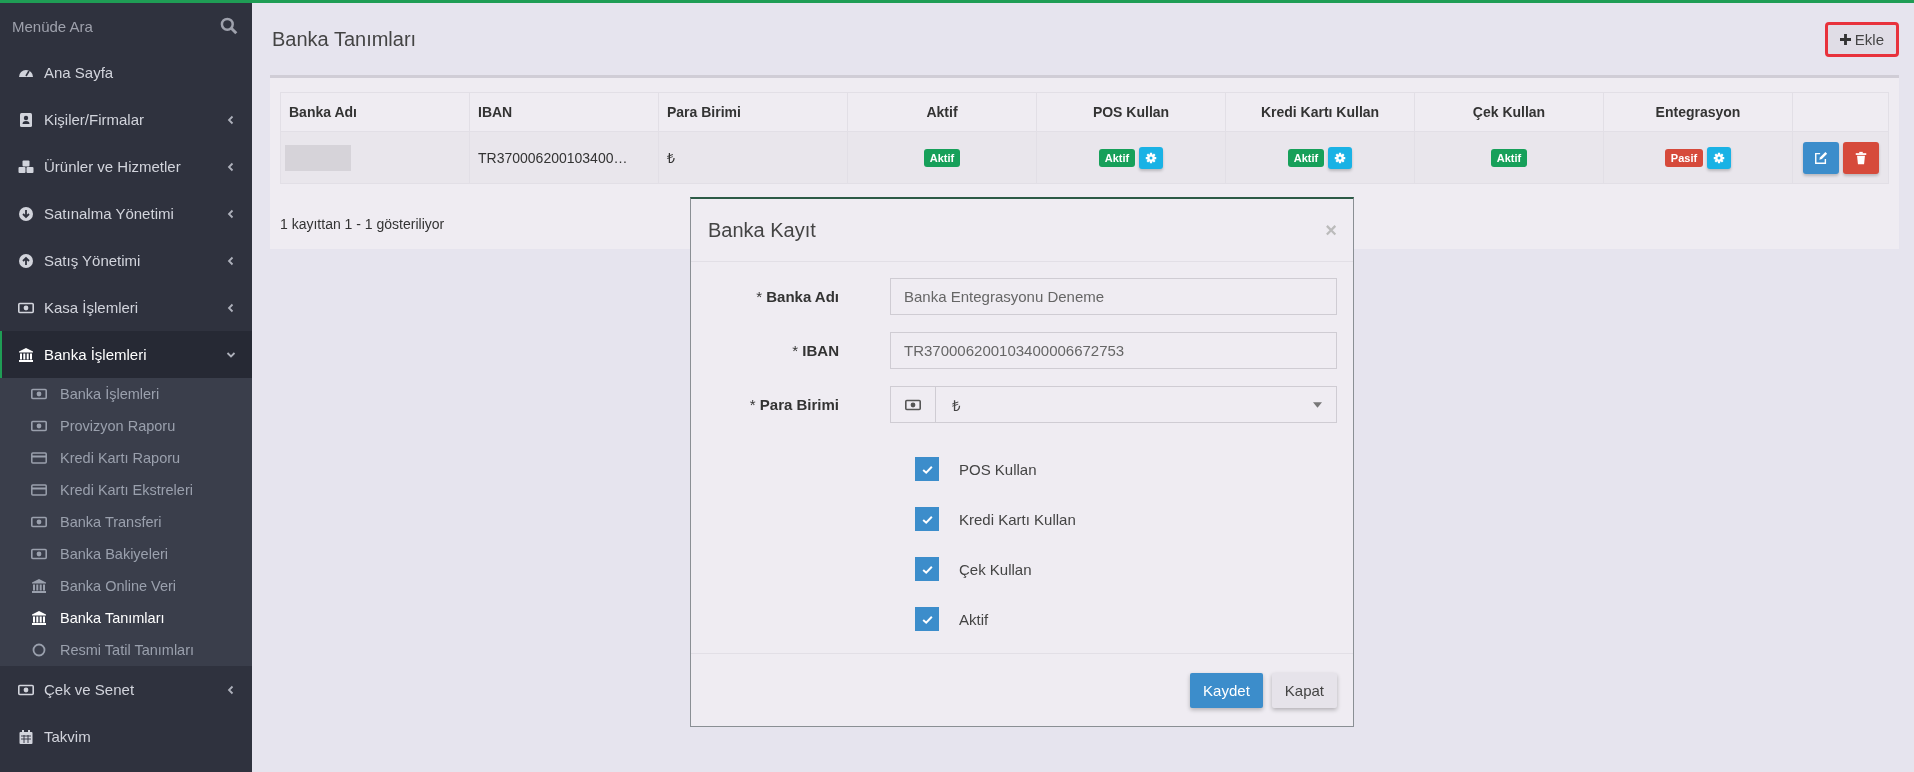 Image resolution: width=1914 pixels, height=772 pixels. What do you see at coordinates (762, 230) in the screenshot?
I see `dialog-title: Banka Kayıt` at bounding box center [762, 230].